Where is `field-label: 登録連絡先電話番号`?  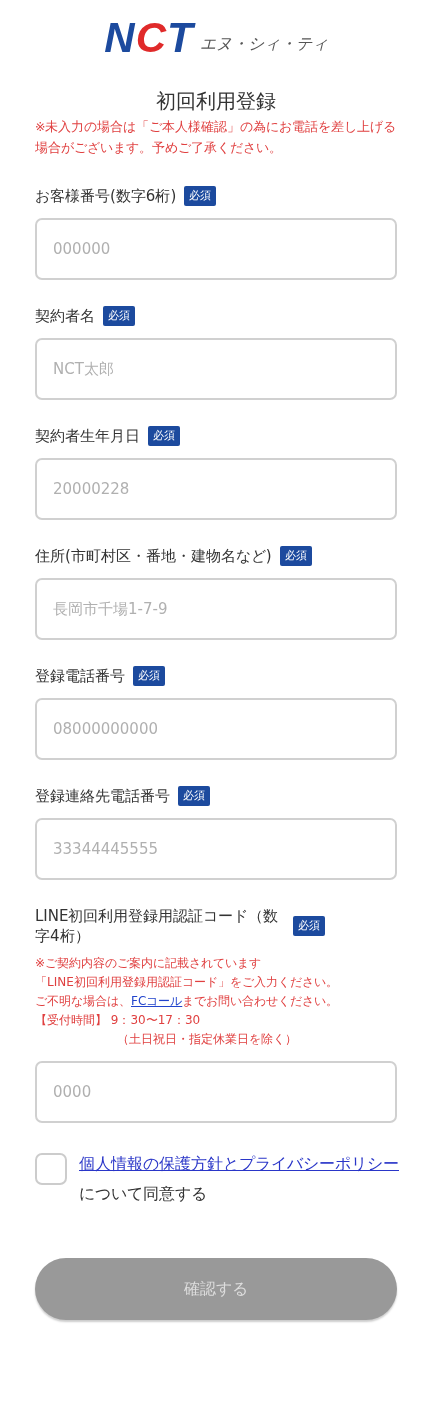 field-label: 登録連絡先電話番号 is located at coordinates (102, 796).